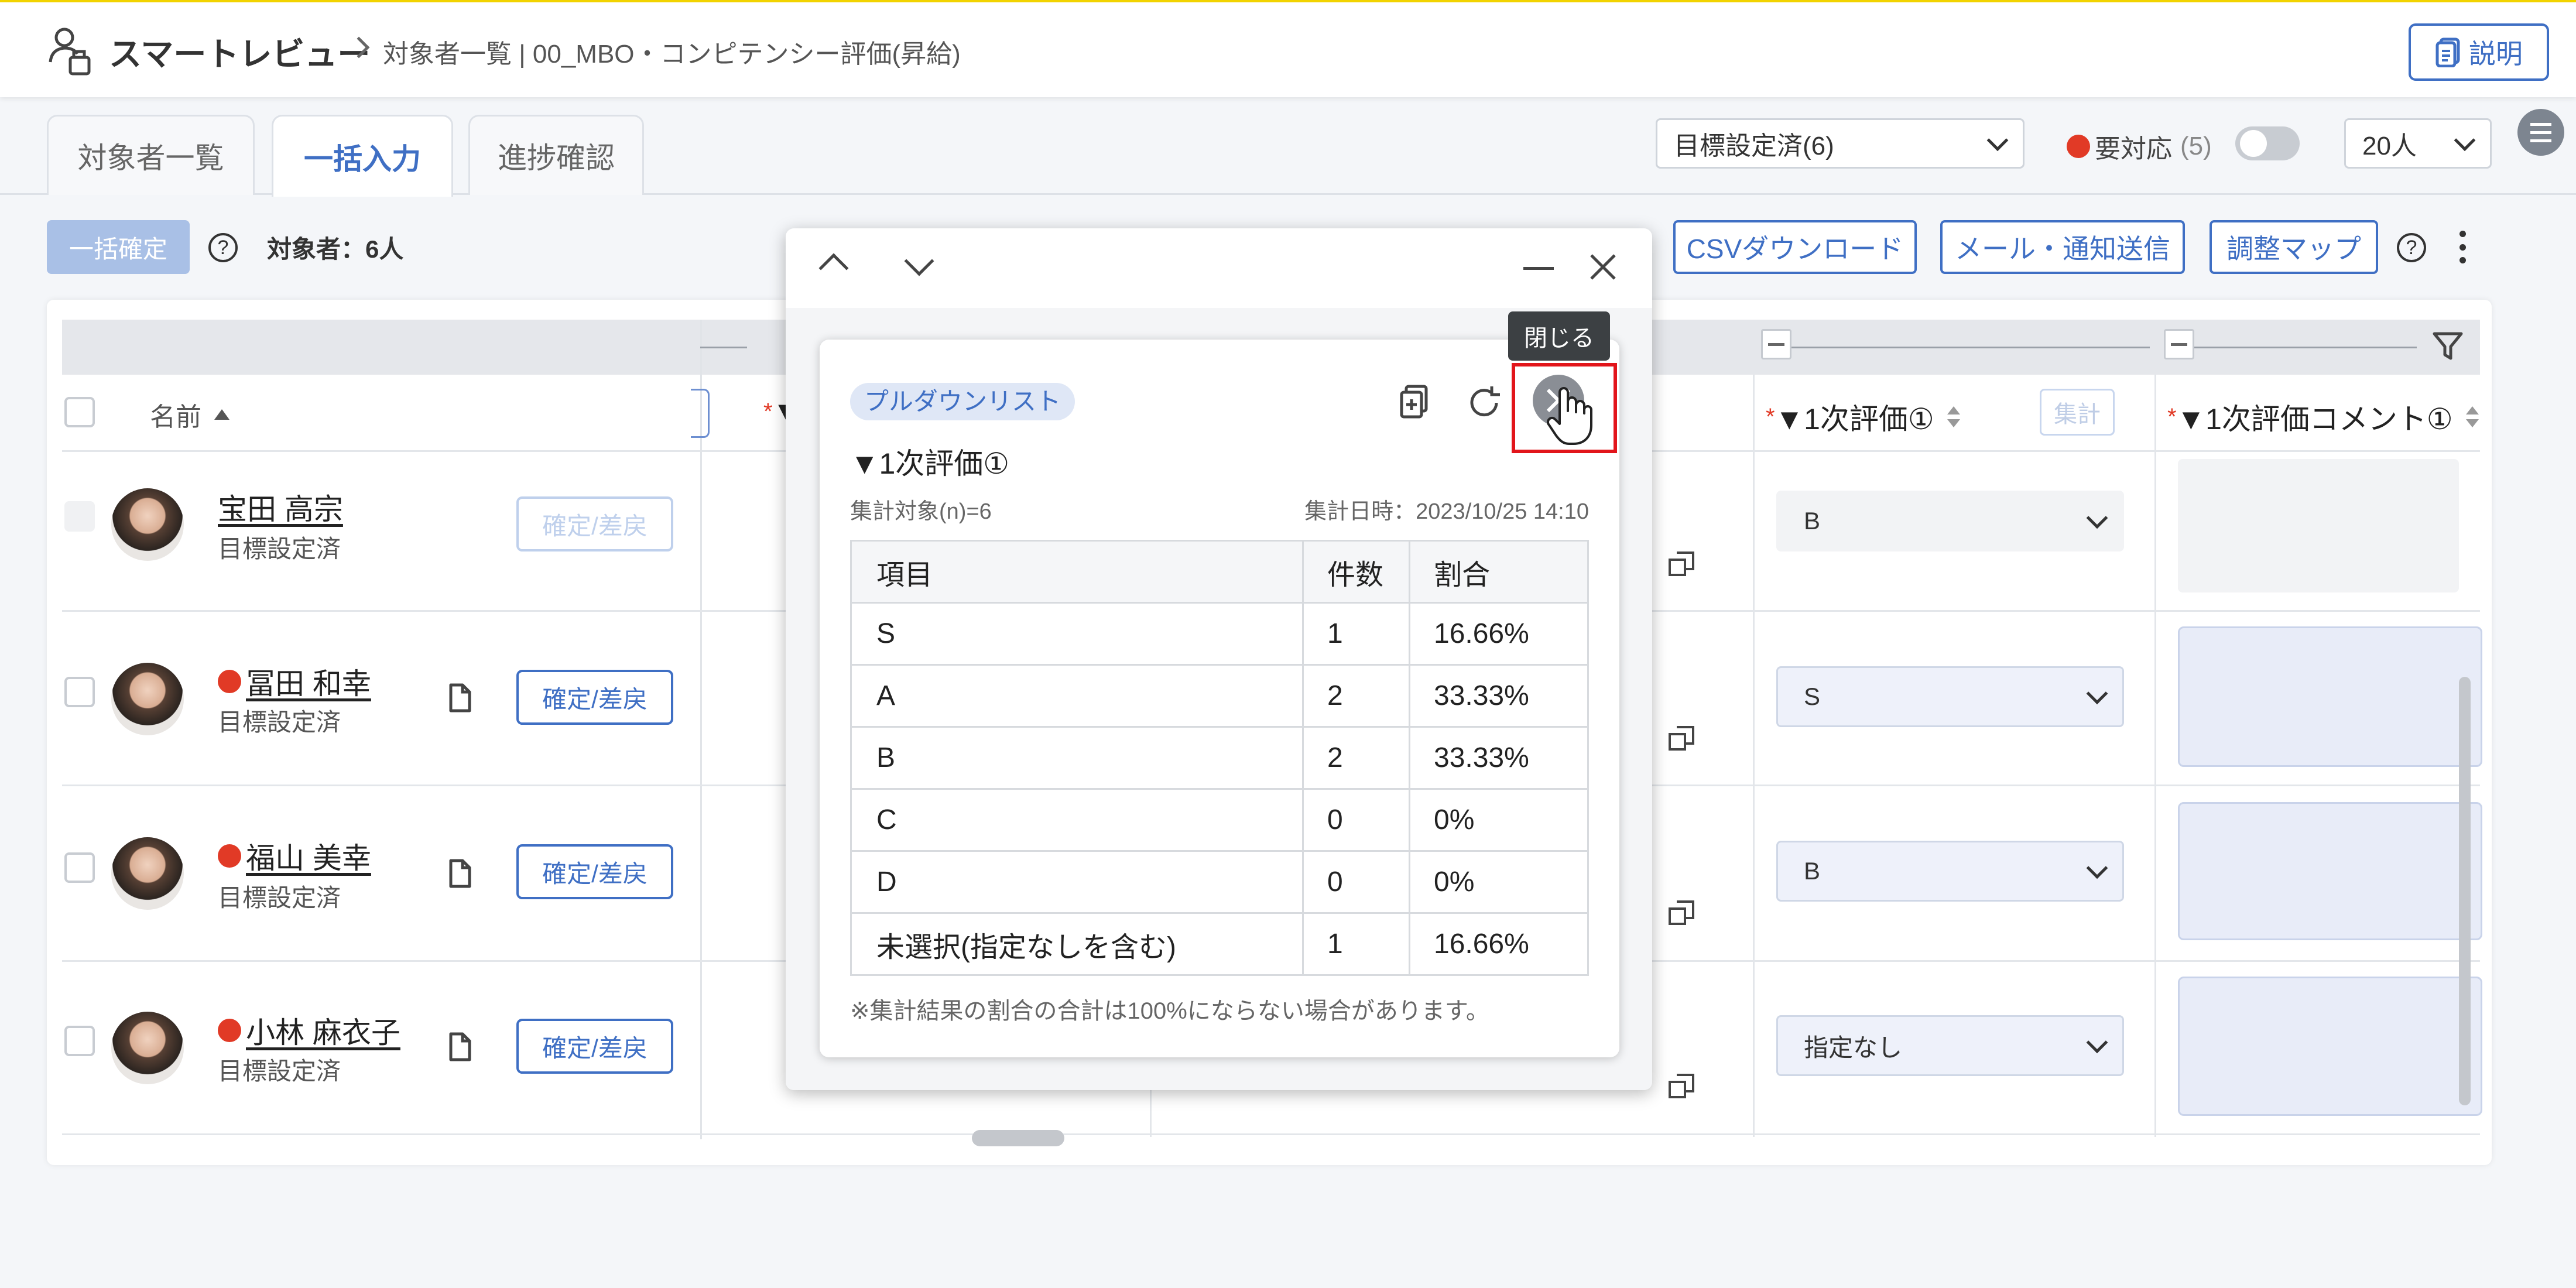  What do you see at coordinates (930, 463) in the screenshot?
I see `panel-title: ▼1次評価①` at bounding box center [930, 463].